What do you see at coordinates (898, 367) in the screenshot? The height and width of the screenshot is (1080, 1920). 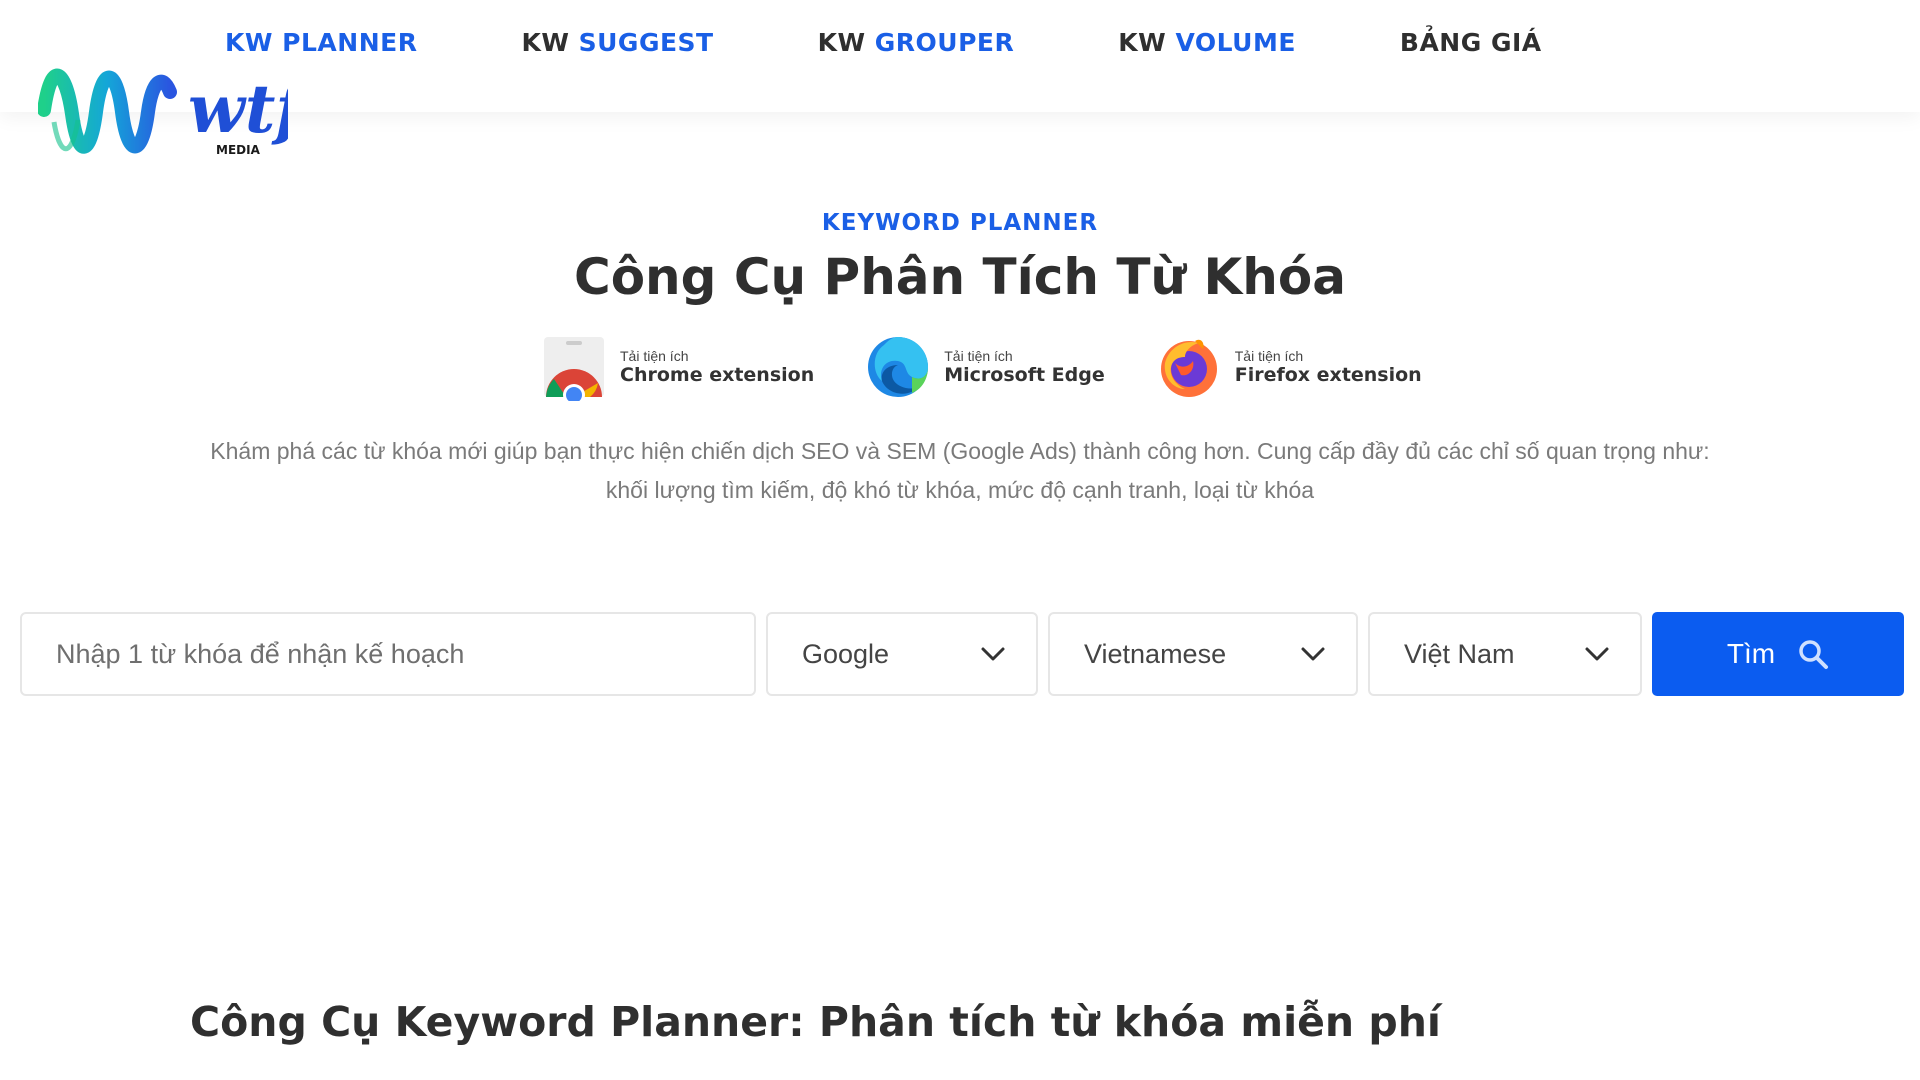 I see `edge-icon` at bounding box center [898, 367].